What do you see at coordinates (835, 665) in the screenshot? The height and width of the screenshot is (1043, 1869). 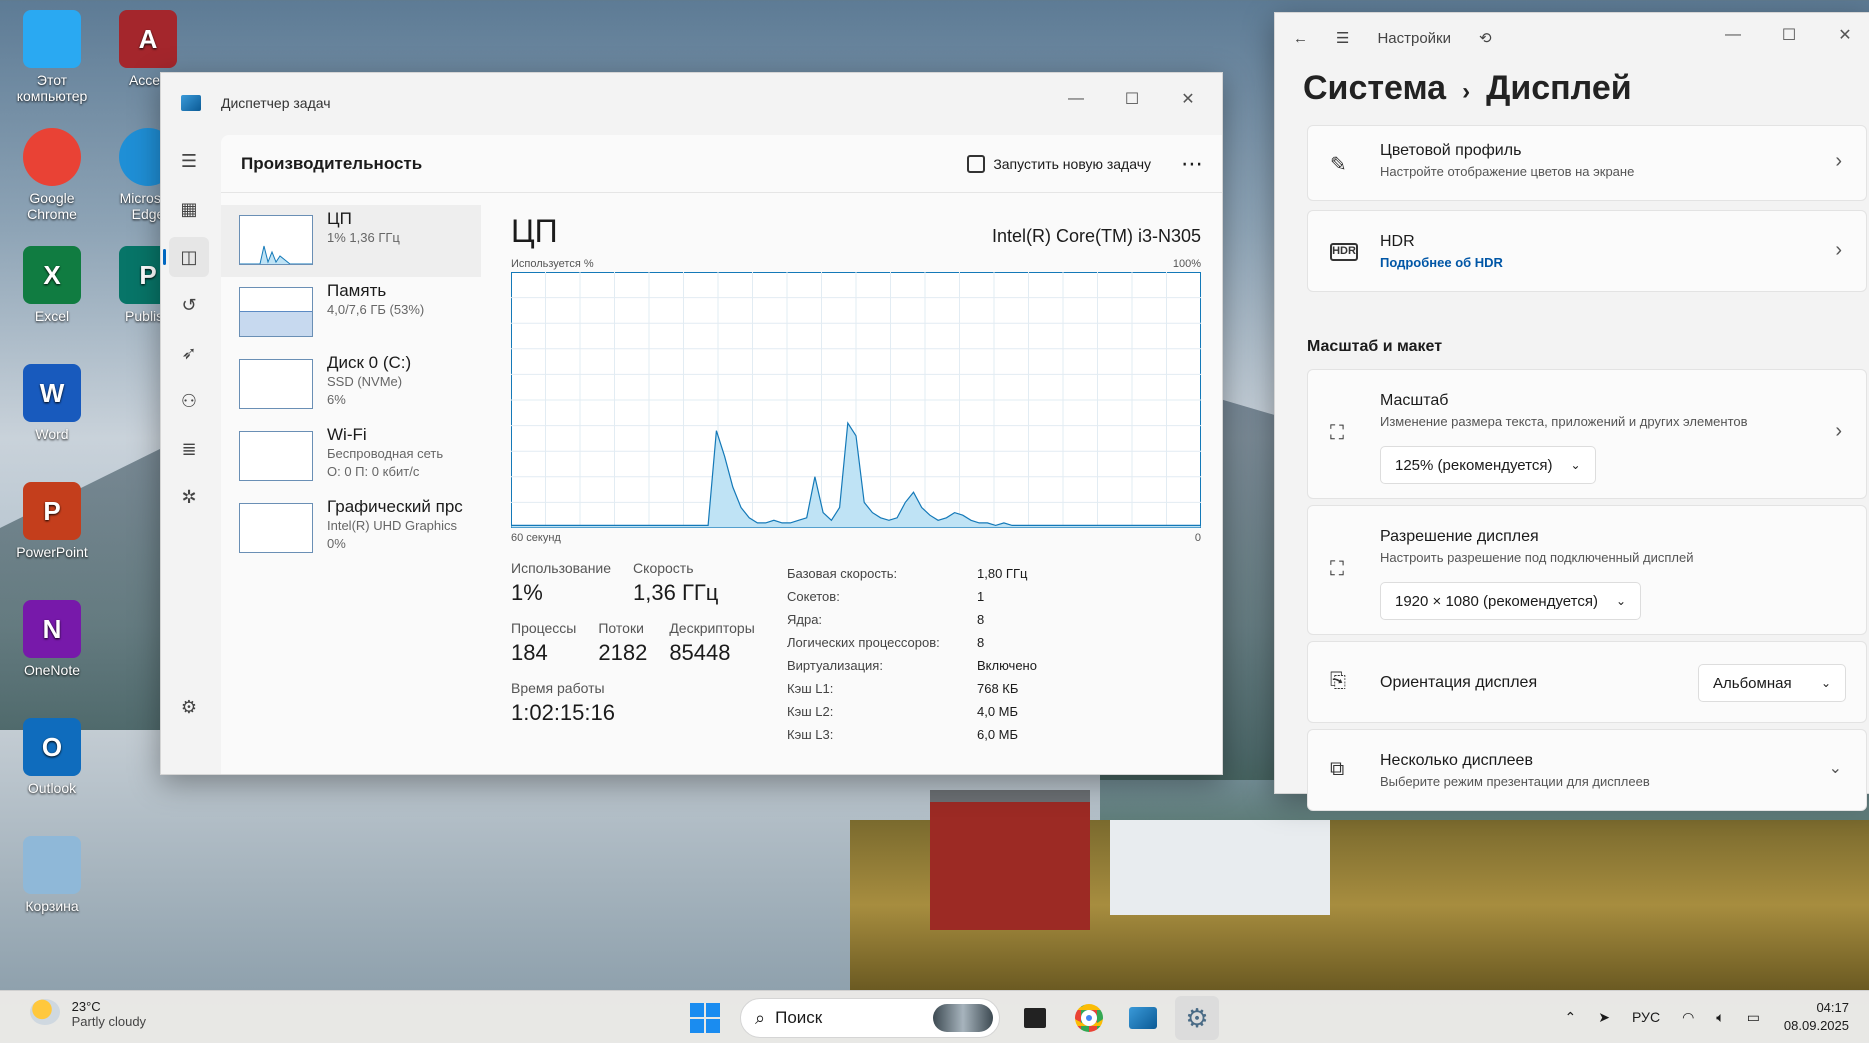 I see `spec-key: Виртуализация:` at bounding box center [835, 665].